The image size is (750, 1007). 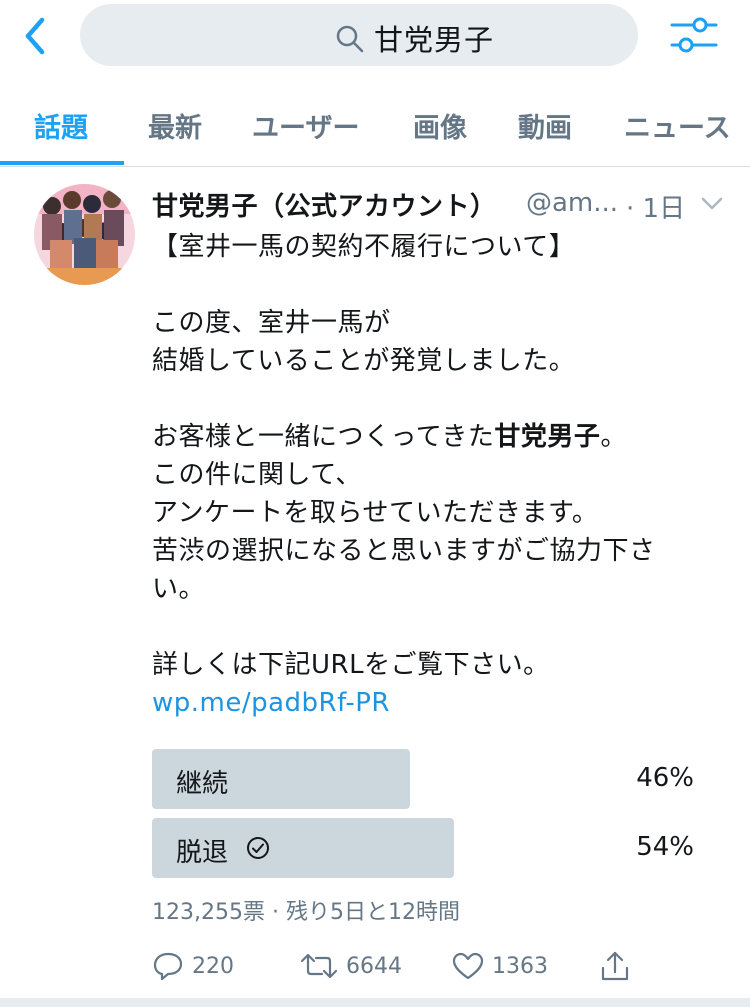 What do you see at coordinates (432, 966) in the screenshot?
I see `tweet-actions: 220 6644 1363` at bounding box center [432, 966].